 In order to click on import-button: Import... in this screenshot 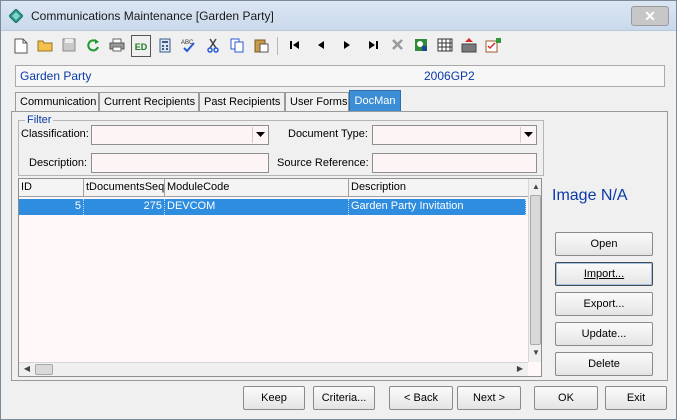, I will do `click(604, 274)`.